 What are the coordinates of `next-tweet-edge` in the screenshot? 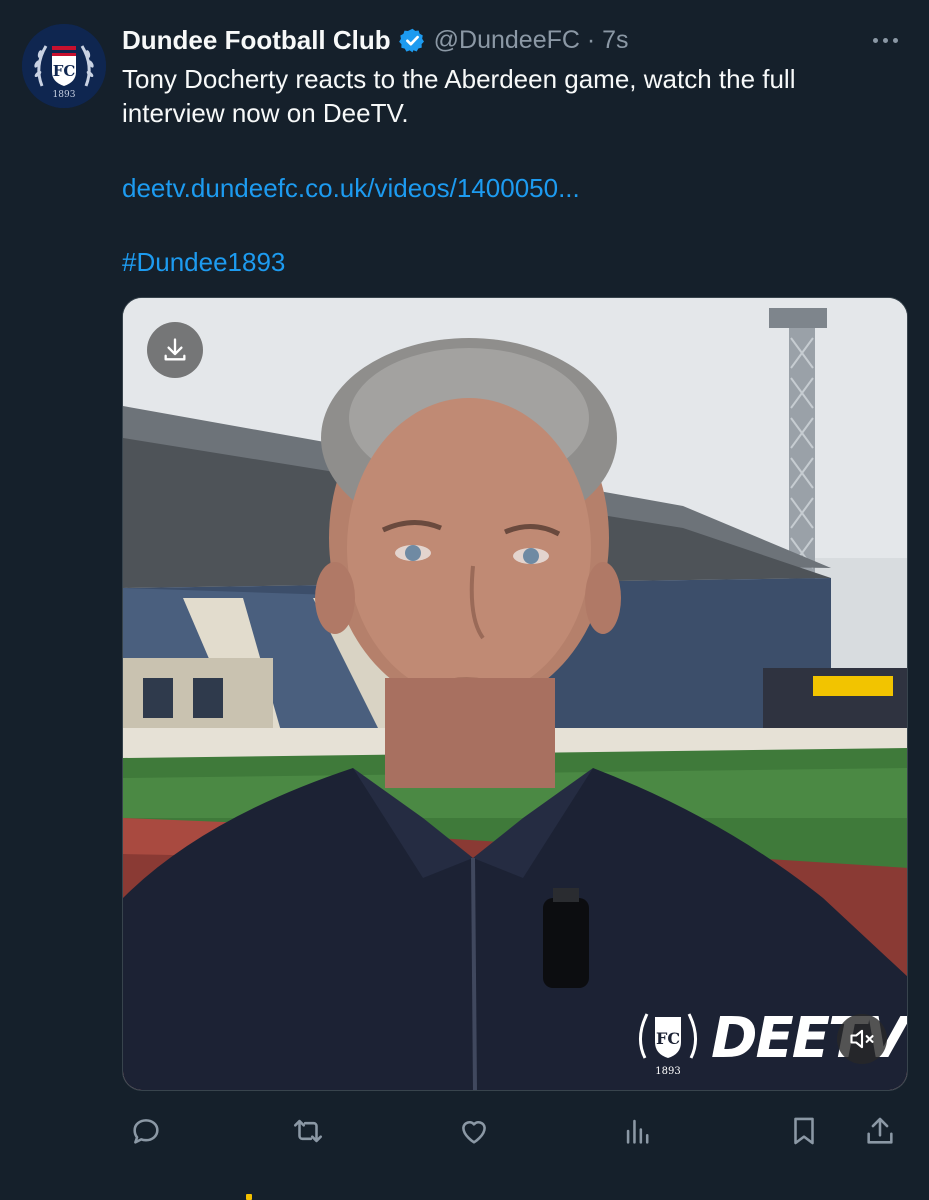 It's located at (249, 1197).